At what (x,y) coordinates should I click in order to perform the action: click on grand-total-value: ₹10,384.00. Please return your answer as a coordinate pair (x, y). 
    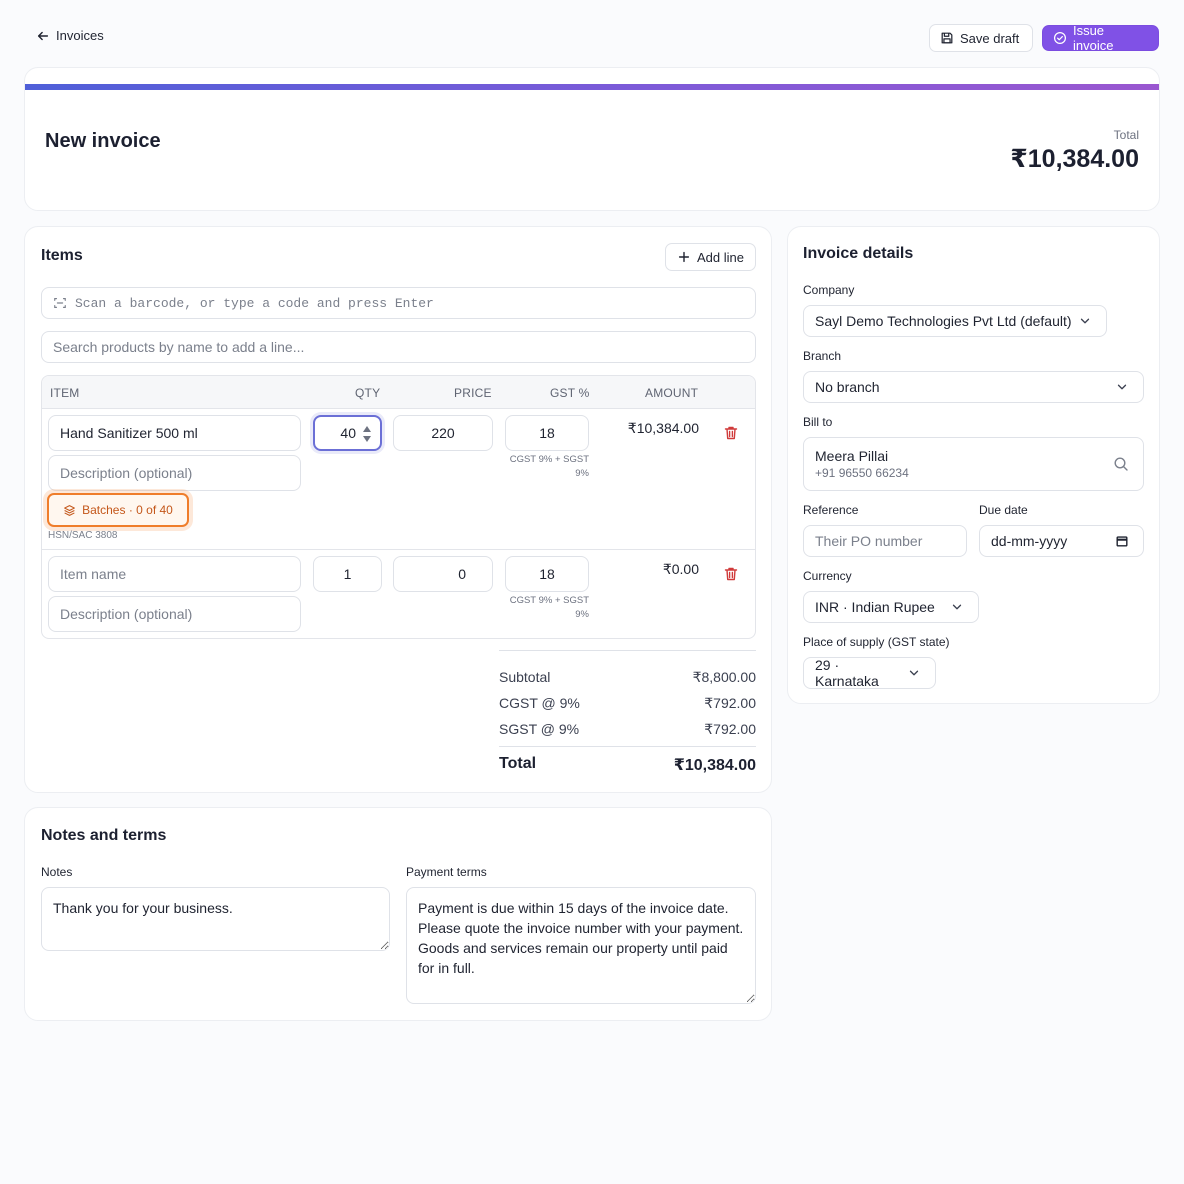
    Looking at the image, I should click on (714, 765).